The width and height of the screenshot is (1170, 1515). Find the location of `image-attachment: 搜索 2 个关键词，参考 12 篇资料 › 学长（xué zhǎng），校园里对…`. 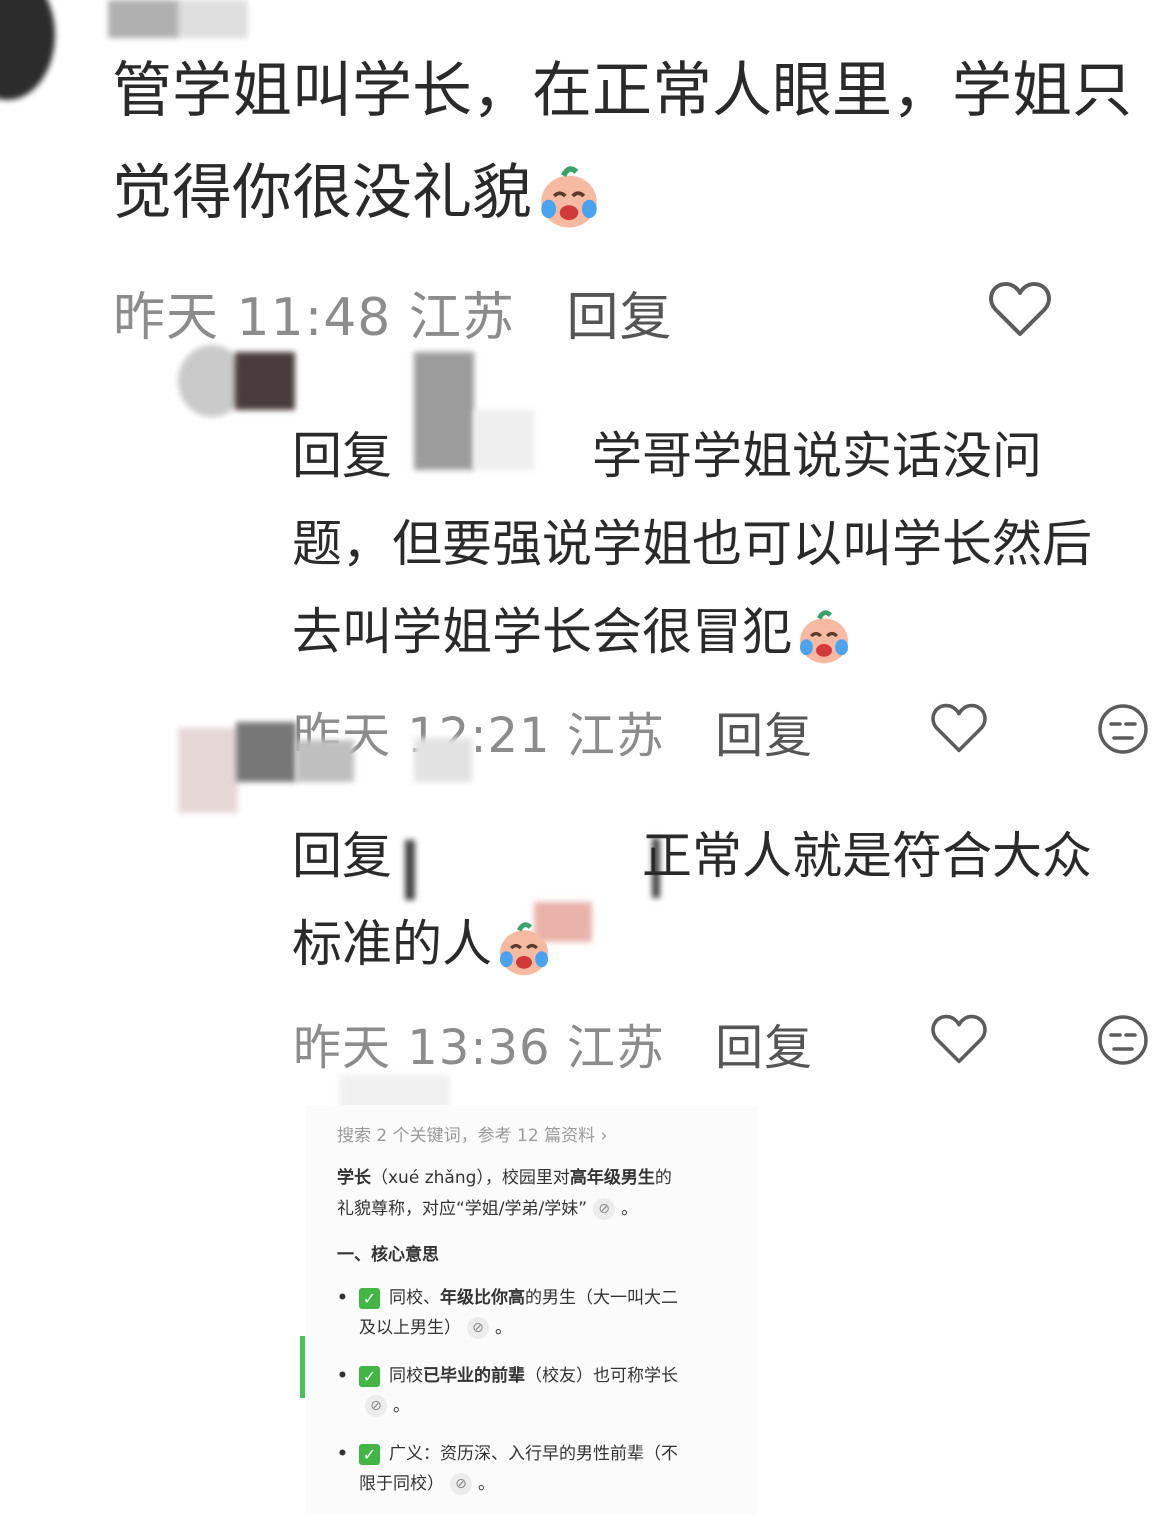

image-attachment: 搜索 2 个关键词，参考 12 篇资料 › 学长（xué zhǎng），校园里对… is located at coordinates (531, 1310).